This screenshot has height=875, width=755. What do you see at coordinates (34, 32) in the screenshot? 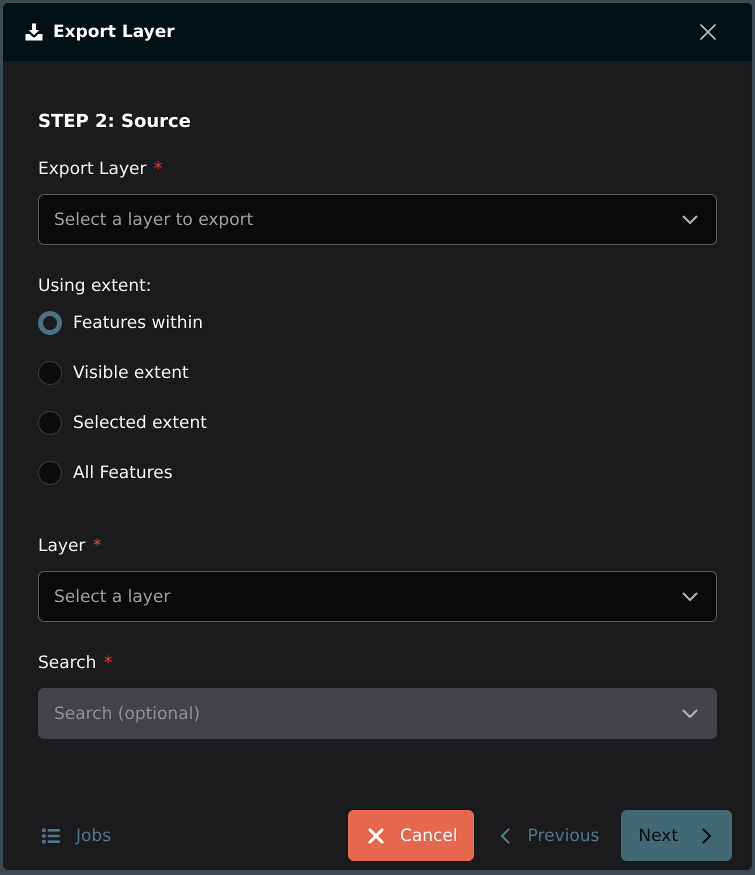
I see `download-icon` at bounding box center [34, 32].